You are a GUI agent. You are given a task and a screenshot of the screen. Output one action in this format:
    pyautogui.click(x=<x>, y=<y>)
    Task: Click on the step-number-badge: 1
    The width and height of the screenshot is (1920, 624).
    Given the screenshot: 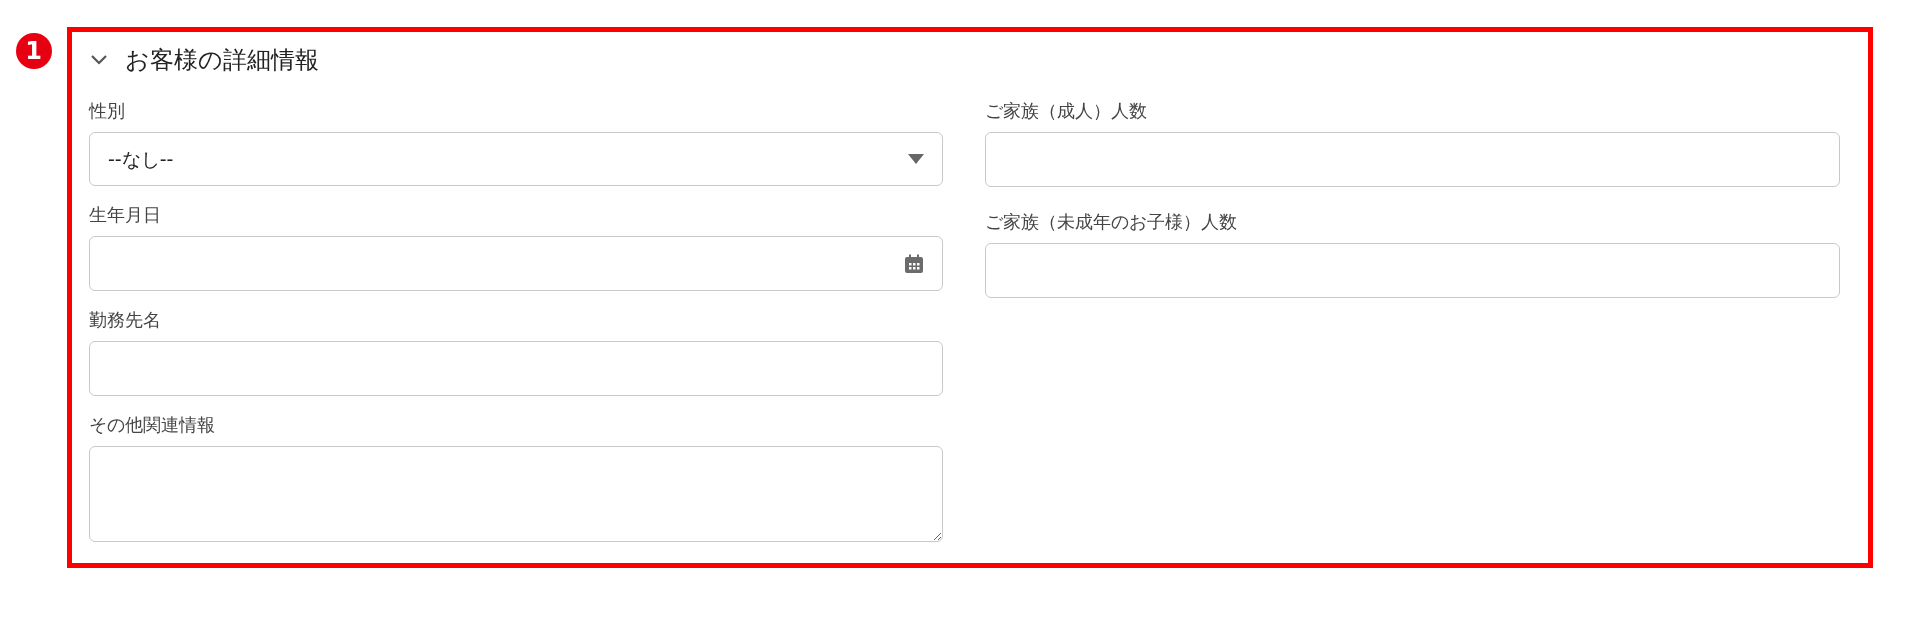 What is the action you would take?
    pyautogui.click(x=33, y=51)
    